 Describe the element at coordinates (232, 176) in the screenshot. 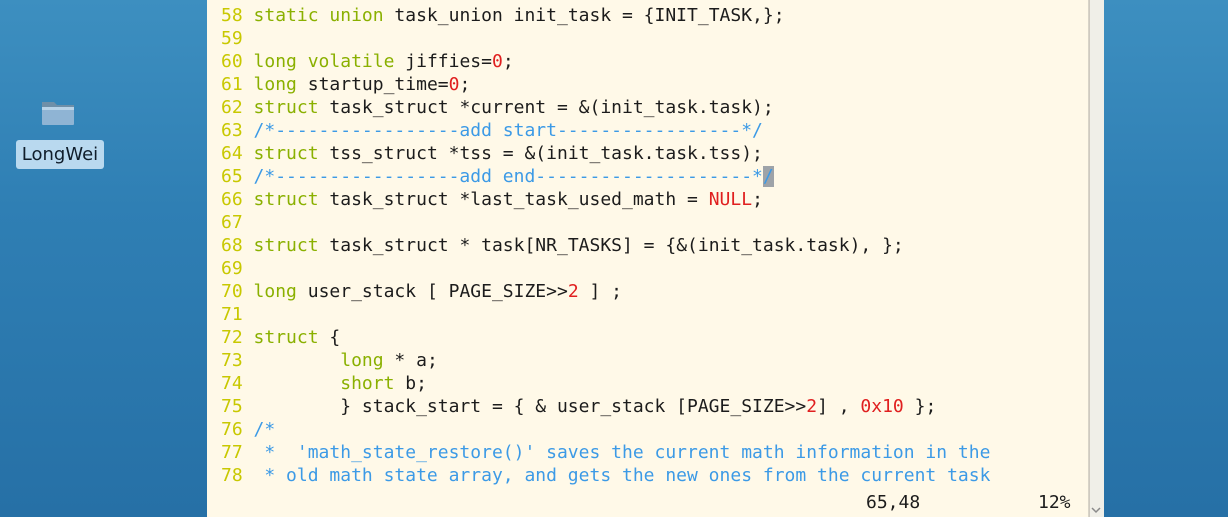

I see `line-number: 65` at that location.